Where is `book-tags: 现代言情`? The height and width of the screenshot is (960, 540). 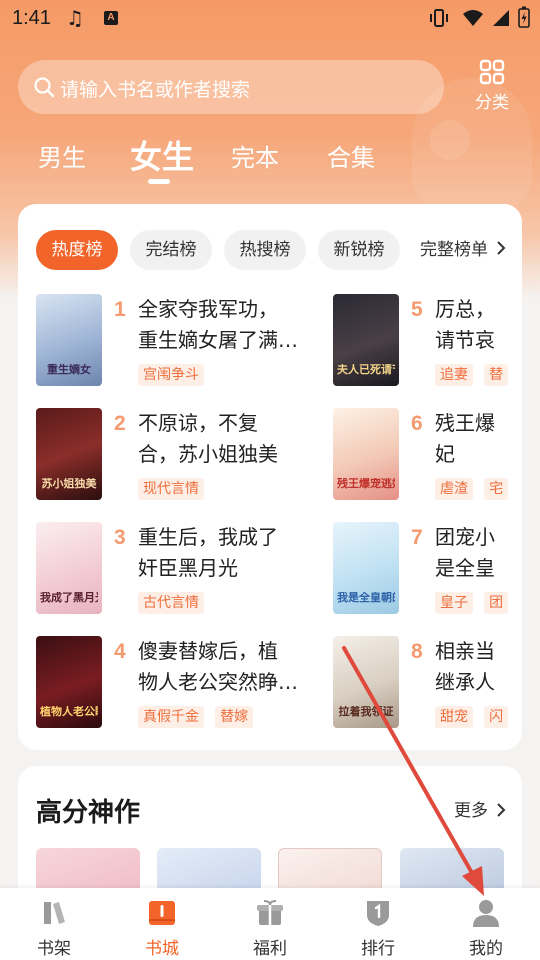 book-tags: 现代言情 is located at coordinates (174, 489).